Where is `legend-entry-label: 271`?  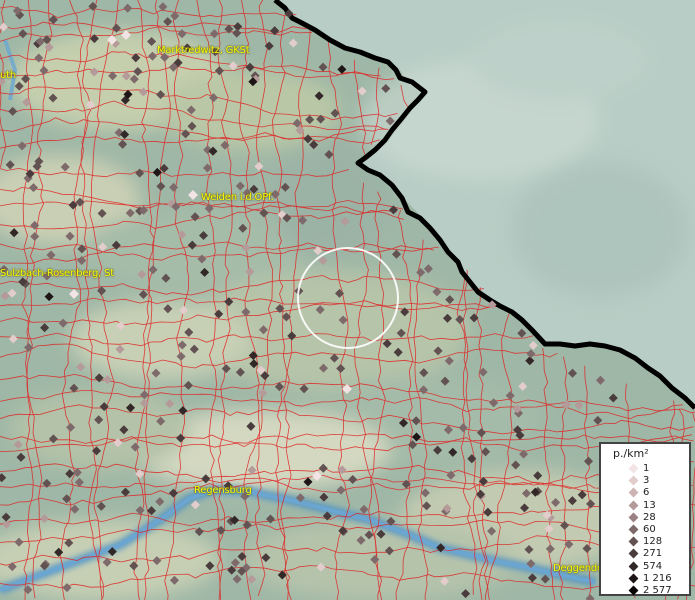 legend-entry-label: 271 is located at coordinates (653, 554).